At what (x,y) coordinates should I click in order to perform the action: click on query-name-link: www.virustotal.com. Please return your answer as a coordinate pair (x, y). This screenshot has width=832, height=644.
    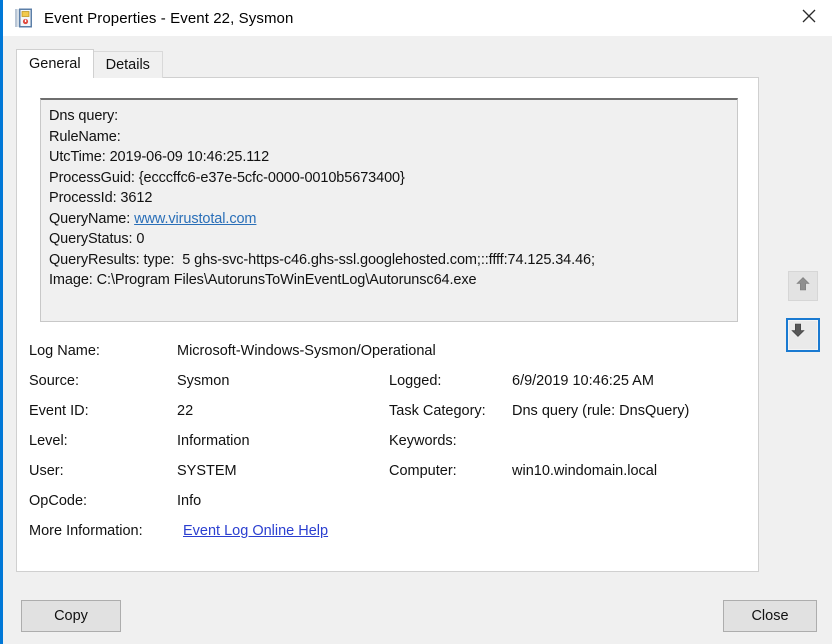
    Looking at the image, I should click on (195, 219).